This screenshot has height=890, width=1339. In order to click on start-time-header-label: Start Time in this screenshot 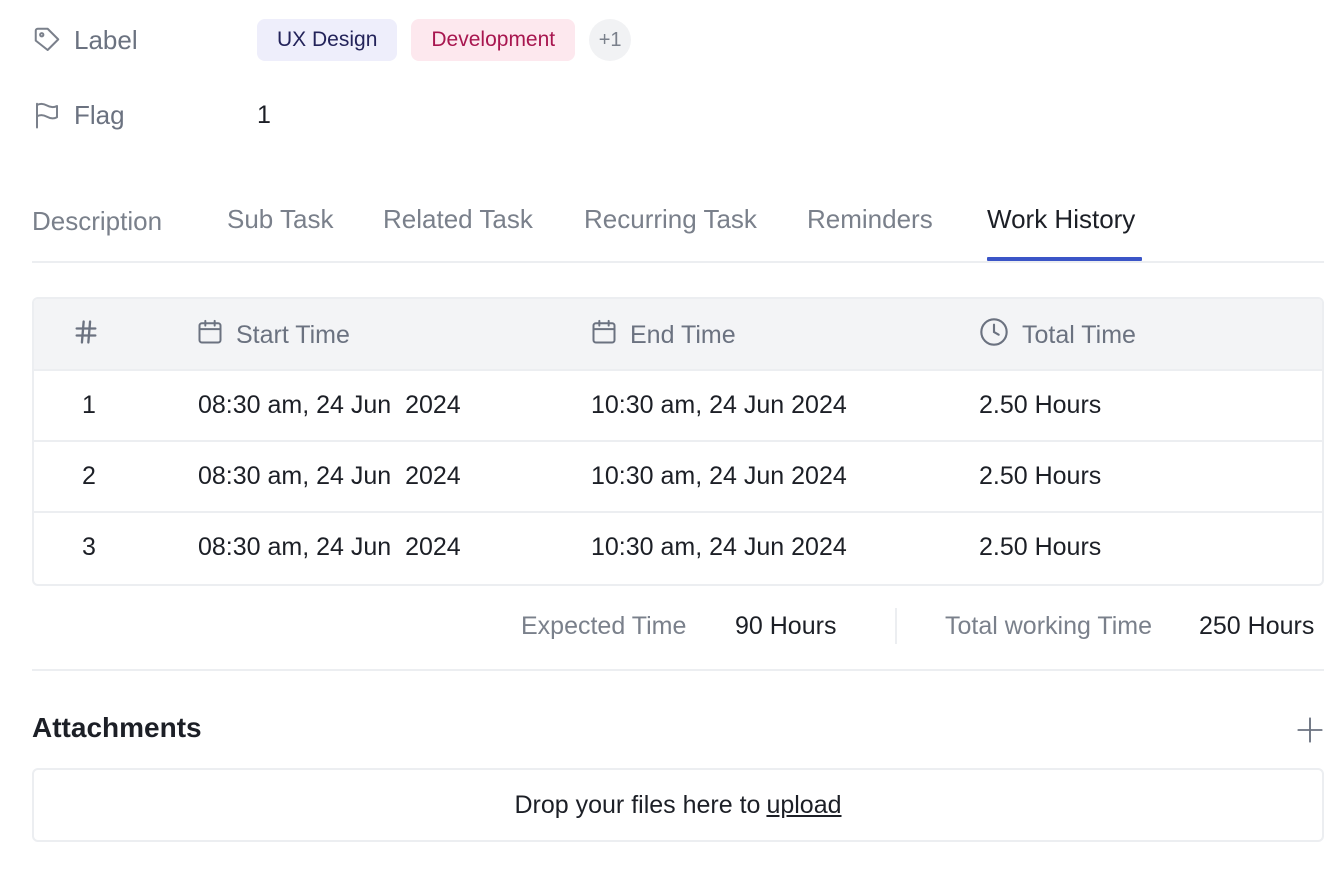, I will do `click(293, 334)`.